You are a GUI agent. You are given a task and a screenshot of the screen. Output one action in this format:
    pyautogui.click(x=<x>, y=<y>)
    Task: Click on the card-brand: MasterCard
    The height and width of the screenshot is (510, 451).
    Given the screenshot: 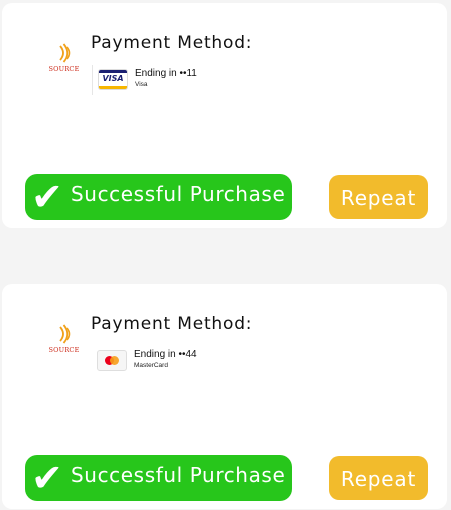 What is the action you would take?
    pyautogui.click(x=151, y=365)
    